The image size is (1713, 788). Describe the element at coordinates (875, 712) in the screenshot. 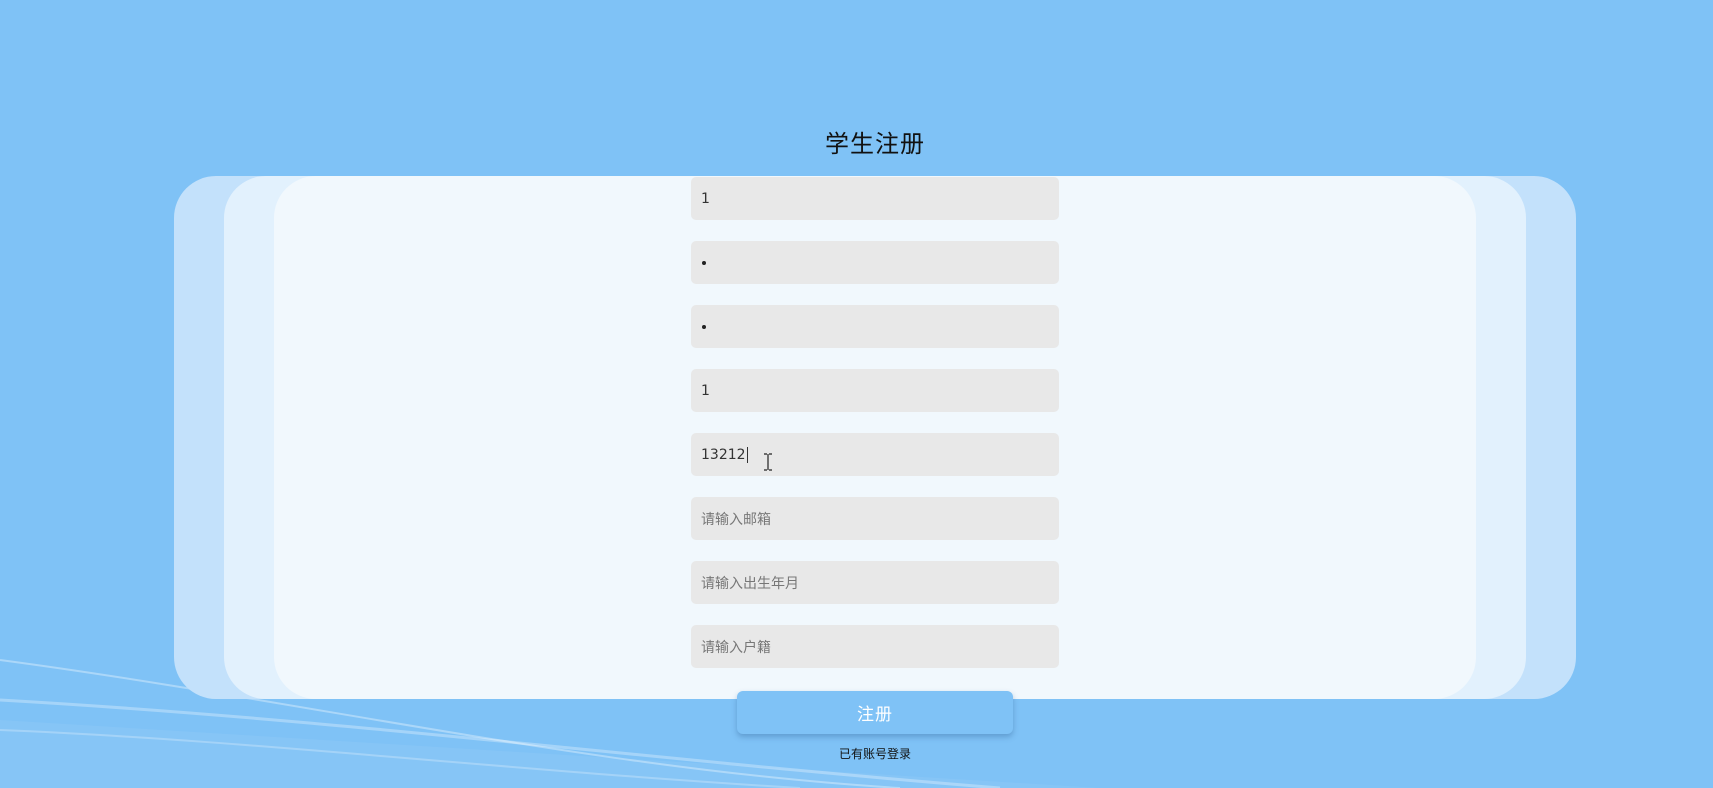

I see `register-button: 注册` at that location.